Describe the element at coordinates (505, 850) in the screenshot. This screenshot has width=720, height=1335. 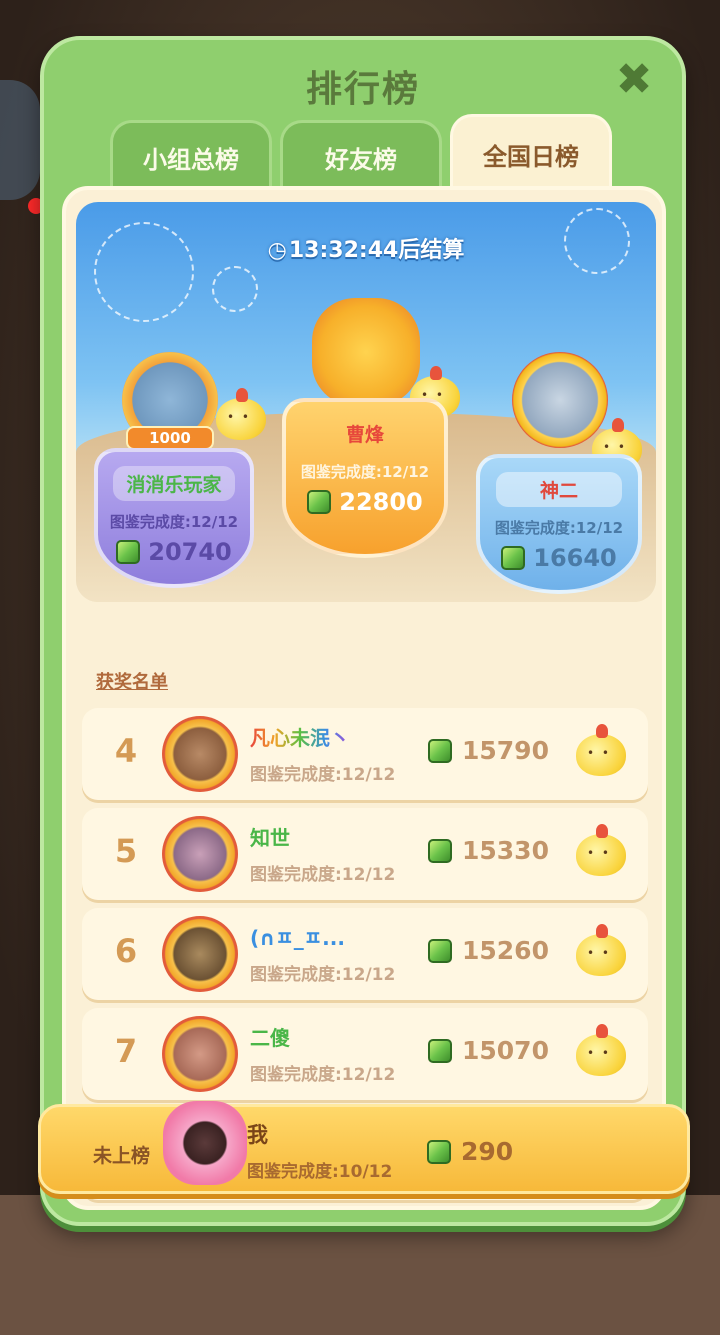
I see `score-value: 15330` at that location.